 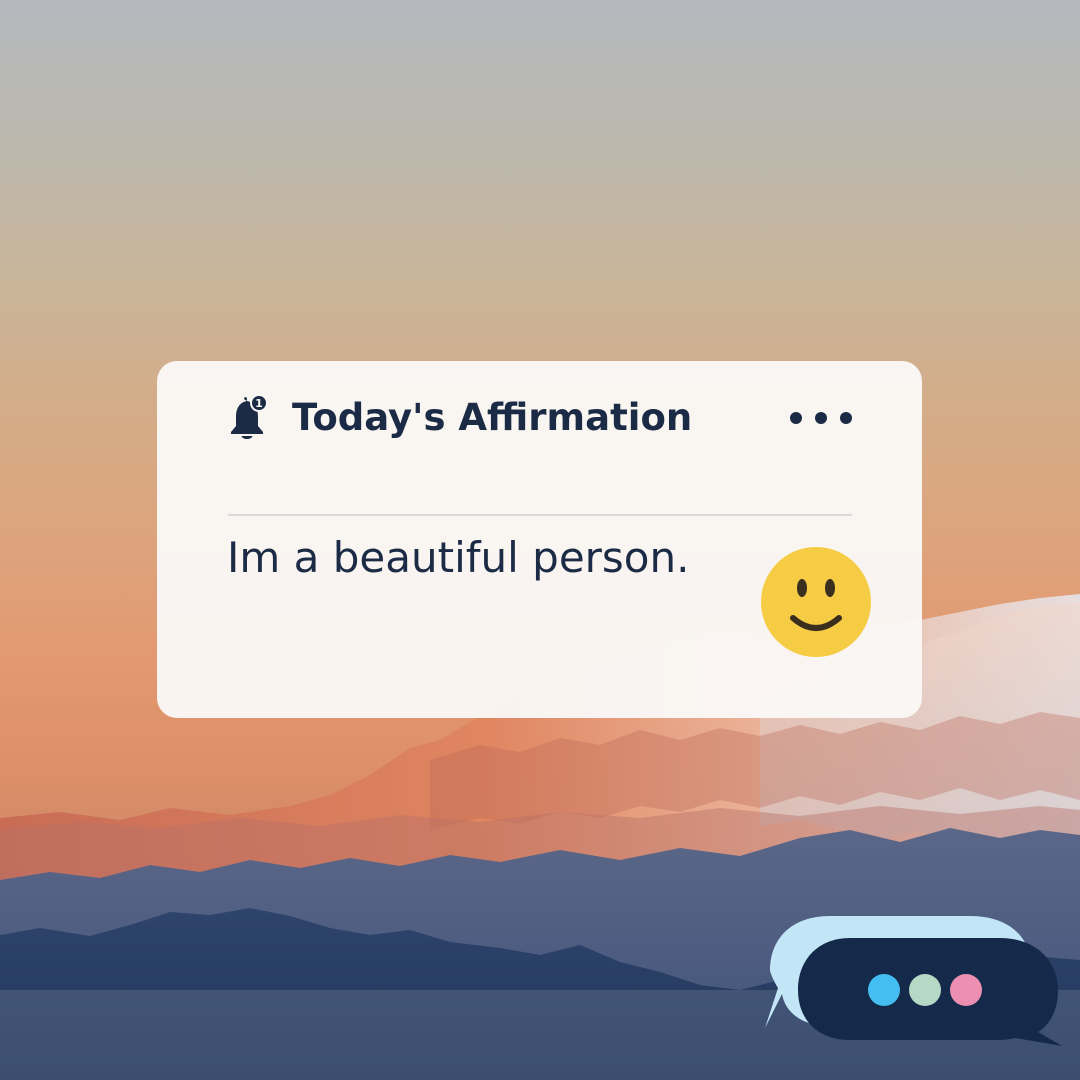 I want to click on affirmation-message: Im a beautiful person., so click(x=458, y=557).